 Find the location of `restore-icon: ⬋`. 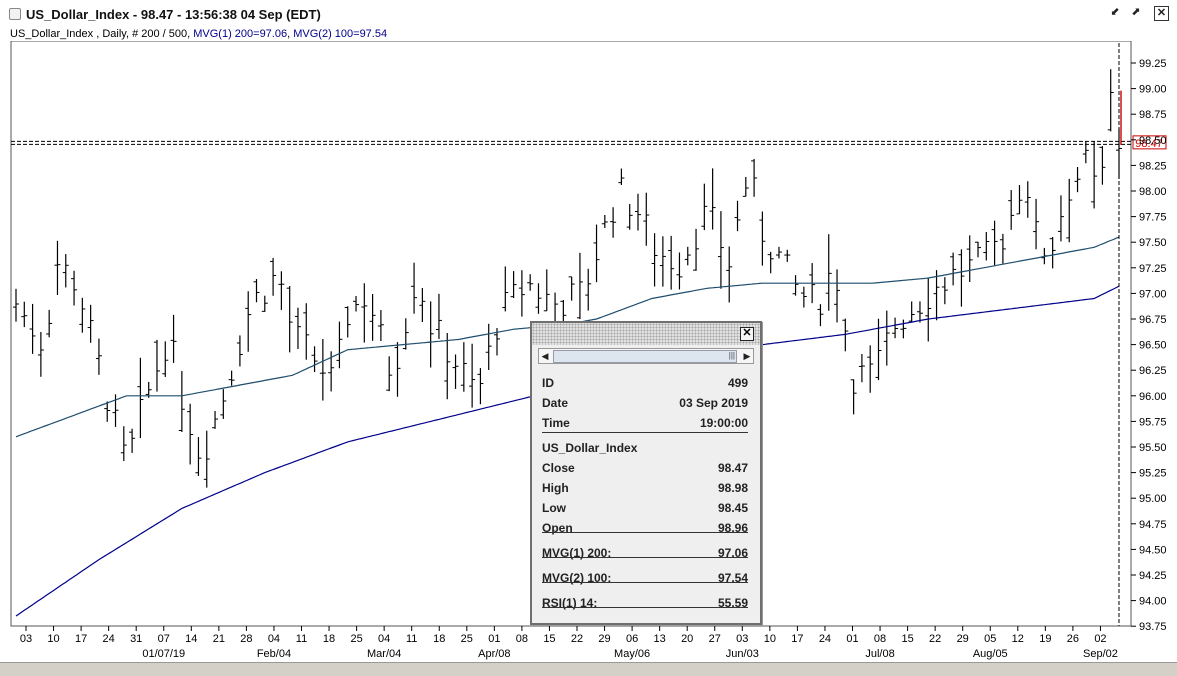

restore-icon: ⬋ is located at coordinates (1115, 12).